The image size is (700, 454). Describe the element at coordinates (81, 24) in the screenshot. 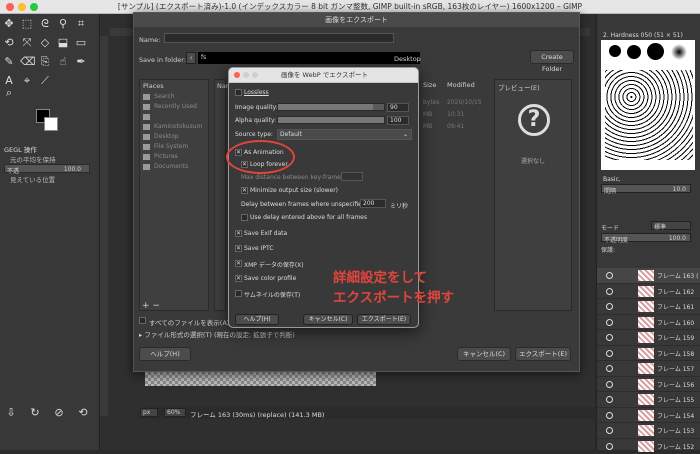

I see `crop-icon: ⌗` at that location.